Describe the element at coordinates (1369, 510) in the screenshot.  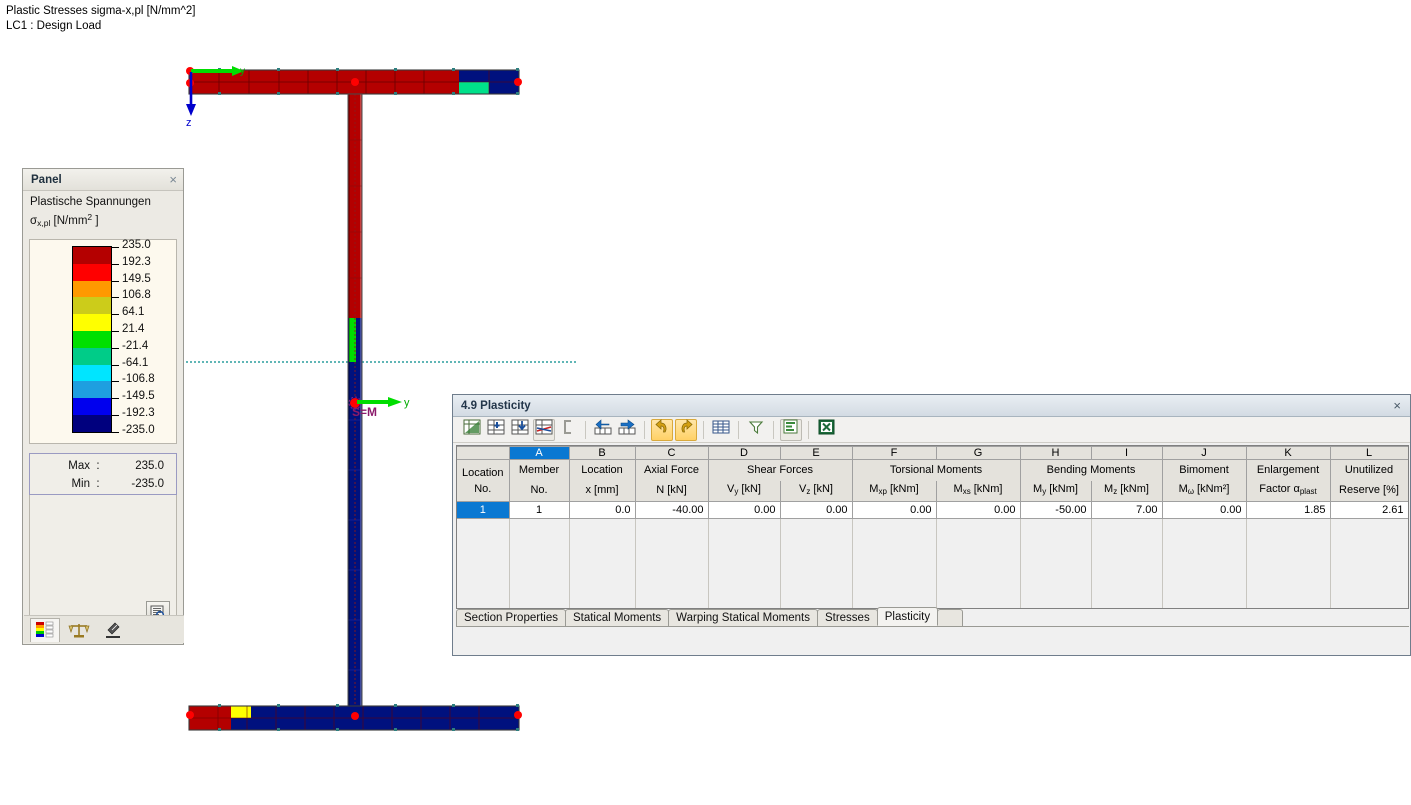
I see `table-cell: 2.61` at that location.